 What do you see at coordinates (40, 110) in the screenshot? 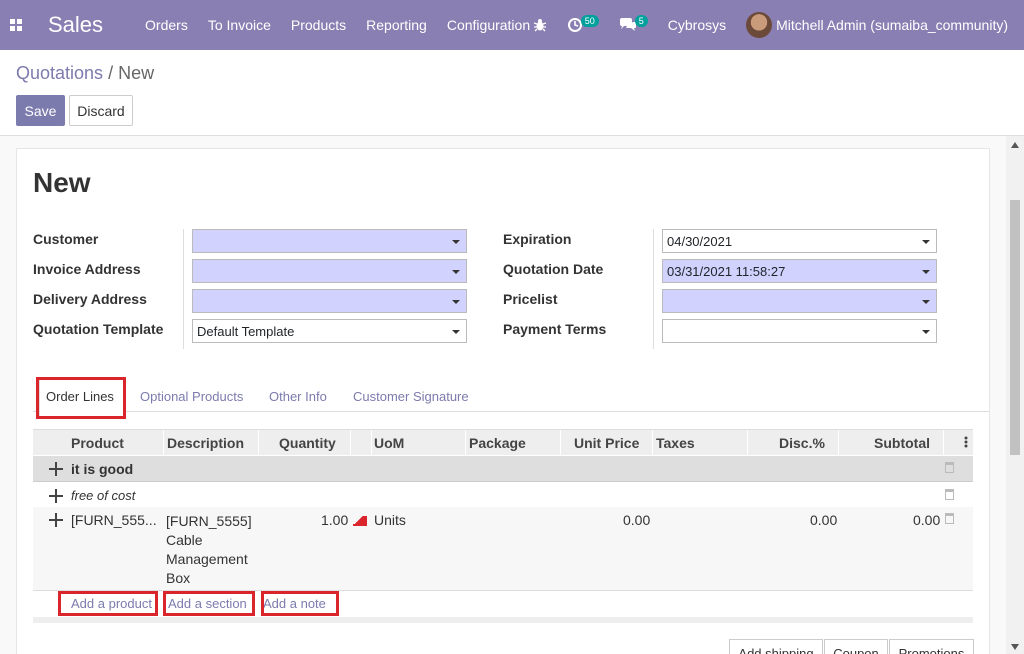
I see `save-button: Save` at bounding box center [40, 110].